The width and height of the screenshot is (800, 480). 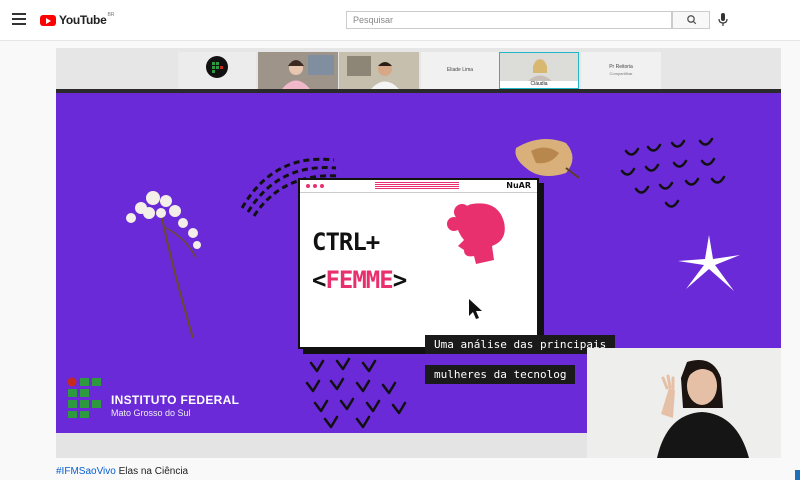 I want to click on arrow-pattern-icon, so click(x=356, y=393).